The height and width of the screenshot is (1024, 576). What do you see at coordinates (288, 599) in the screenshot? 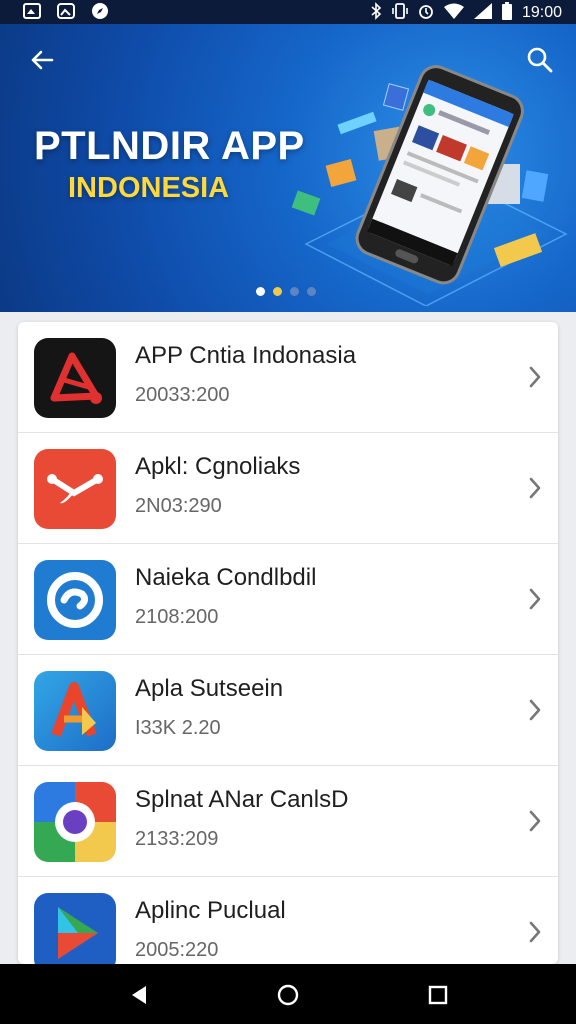
I see `app-list-item: Naieka Condlbdil 2108:200` at bounding box center [288, 599].